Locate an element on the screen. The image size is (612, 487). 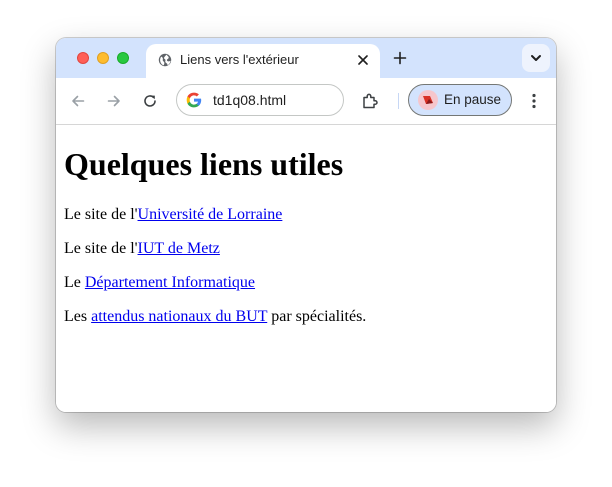
address-bar: td1q08.html is located at coordinates (260, 100).